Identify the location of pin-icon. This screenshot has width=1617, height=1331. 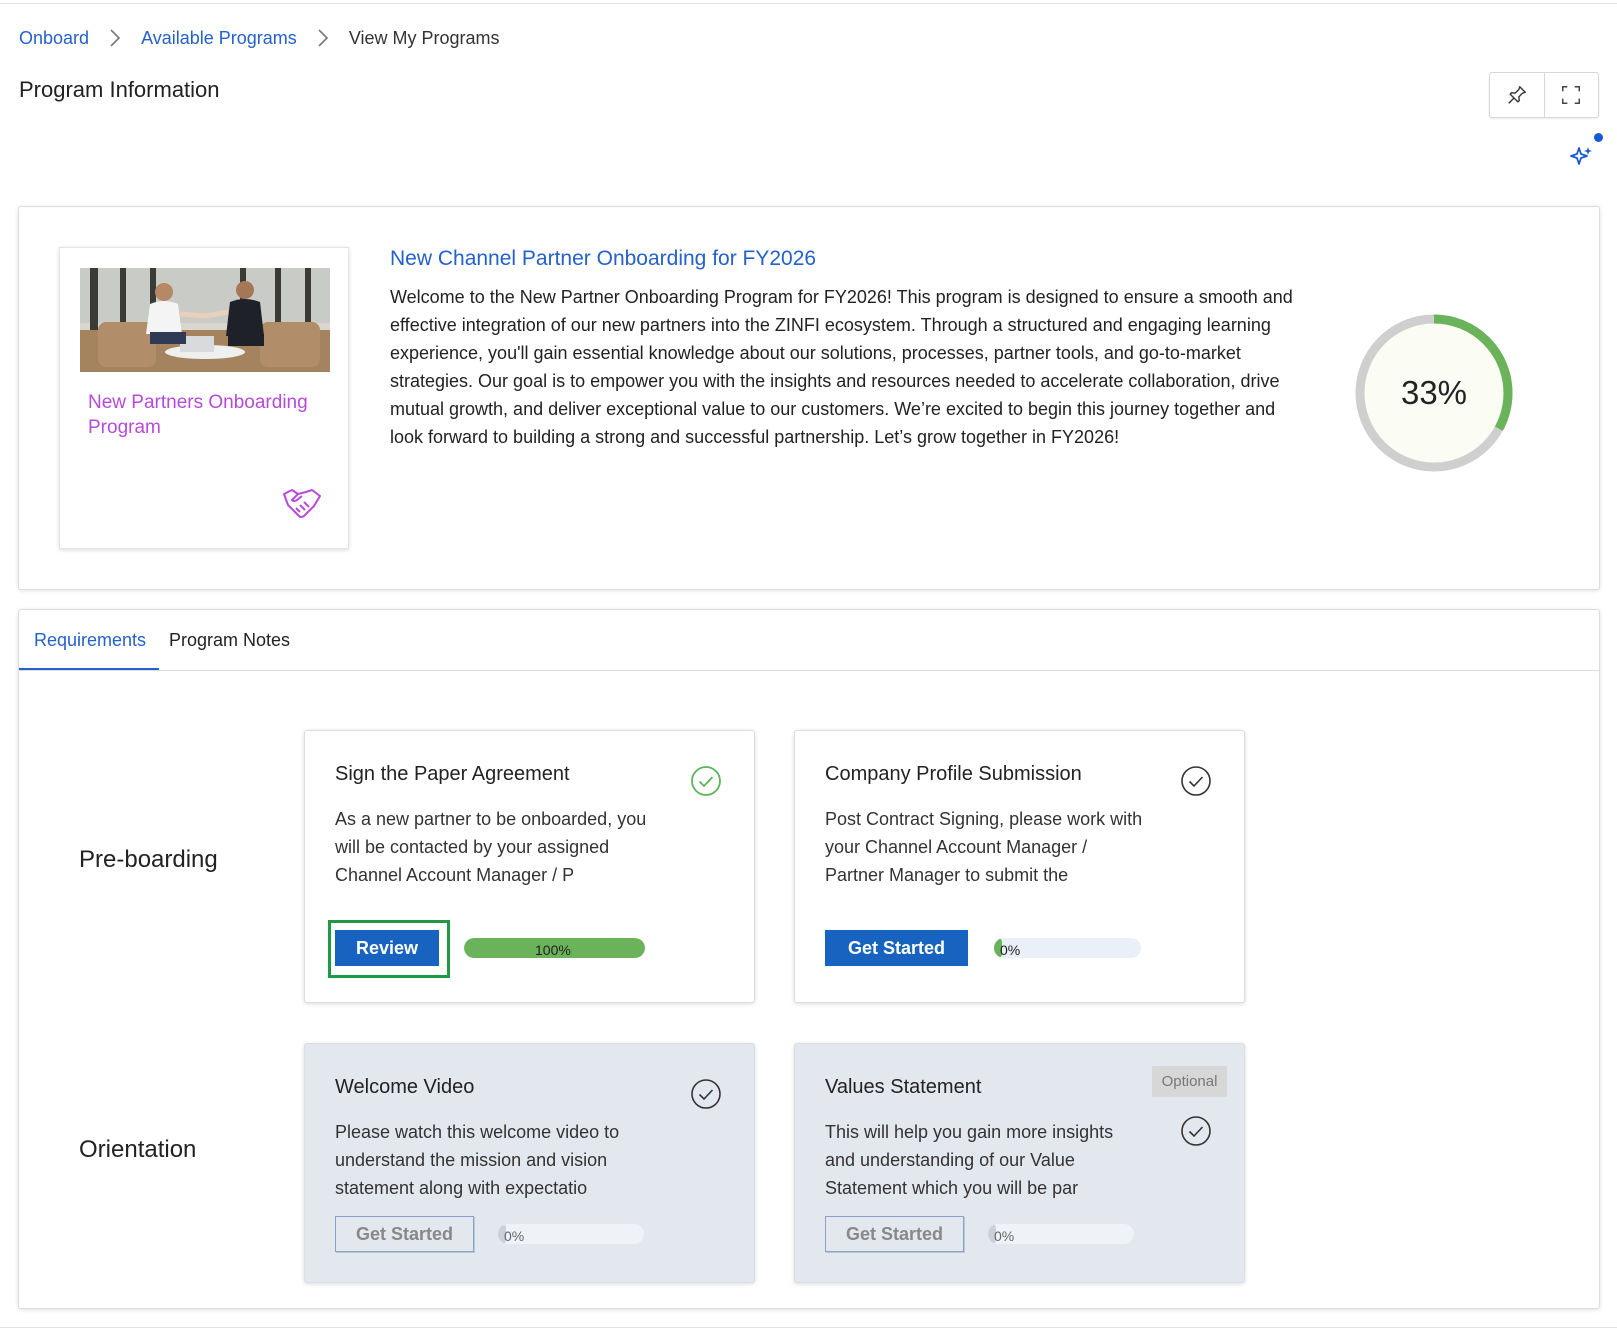
(1517, 95).